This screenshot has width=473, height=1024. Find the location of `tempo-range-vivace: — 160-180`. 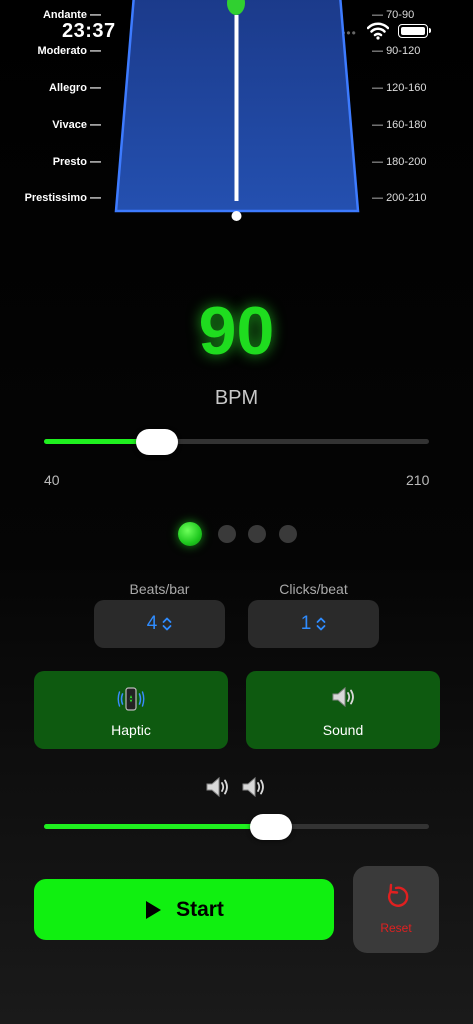

tempo-range-vivace: — 160-180 is located at coordinates (399, 125).